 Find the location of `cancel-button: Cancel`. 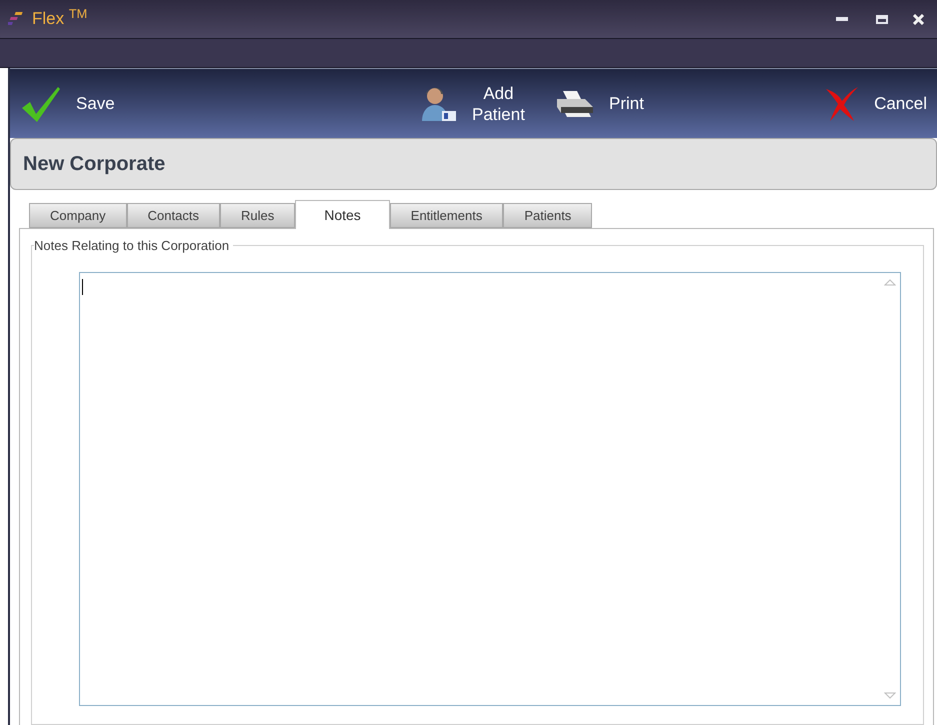

cancel-button: Cancel is located at coordinates (880, 104).